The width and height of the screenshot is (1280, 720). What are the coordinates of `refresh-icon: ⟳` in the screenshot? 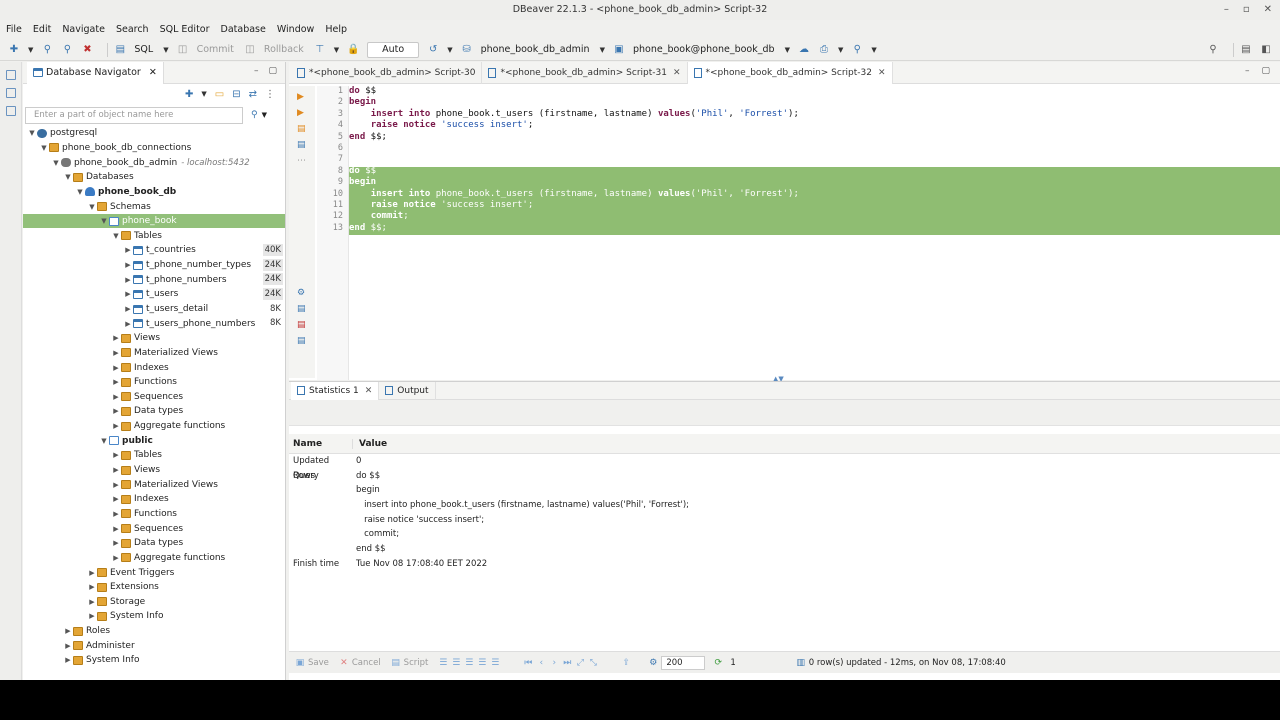 It's located at (718, 663).